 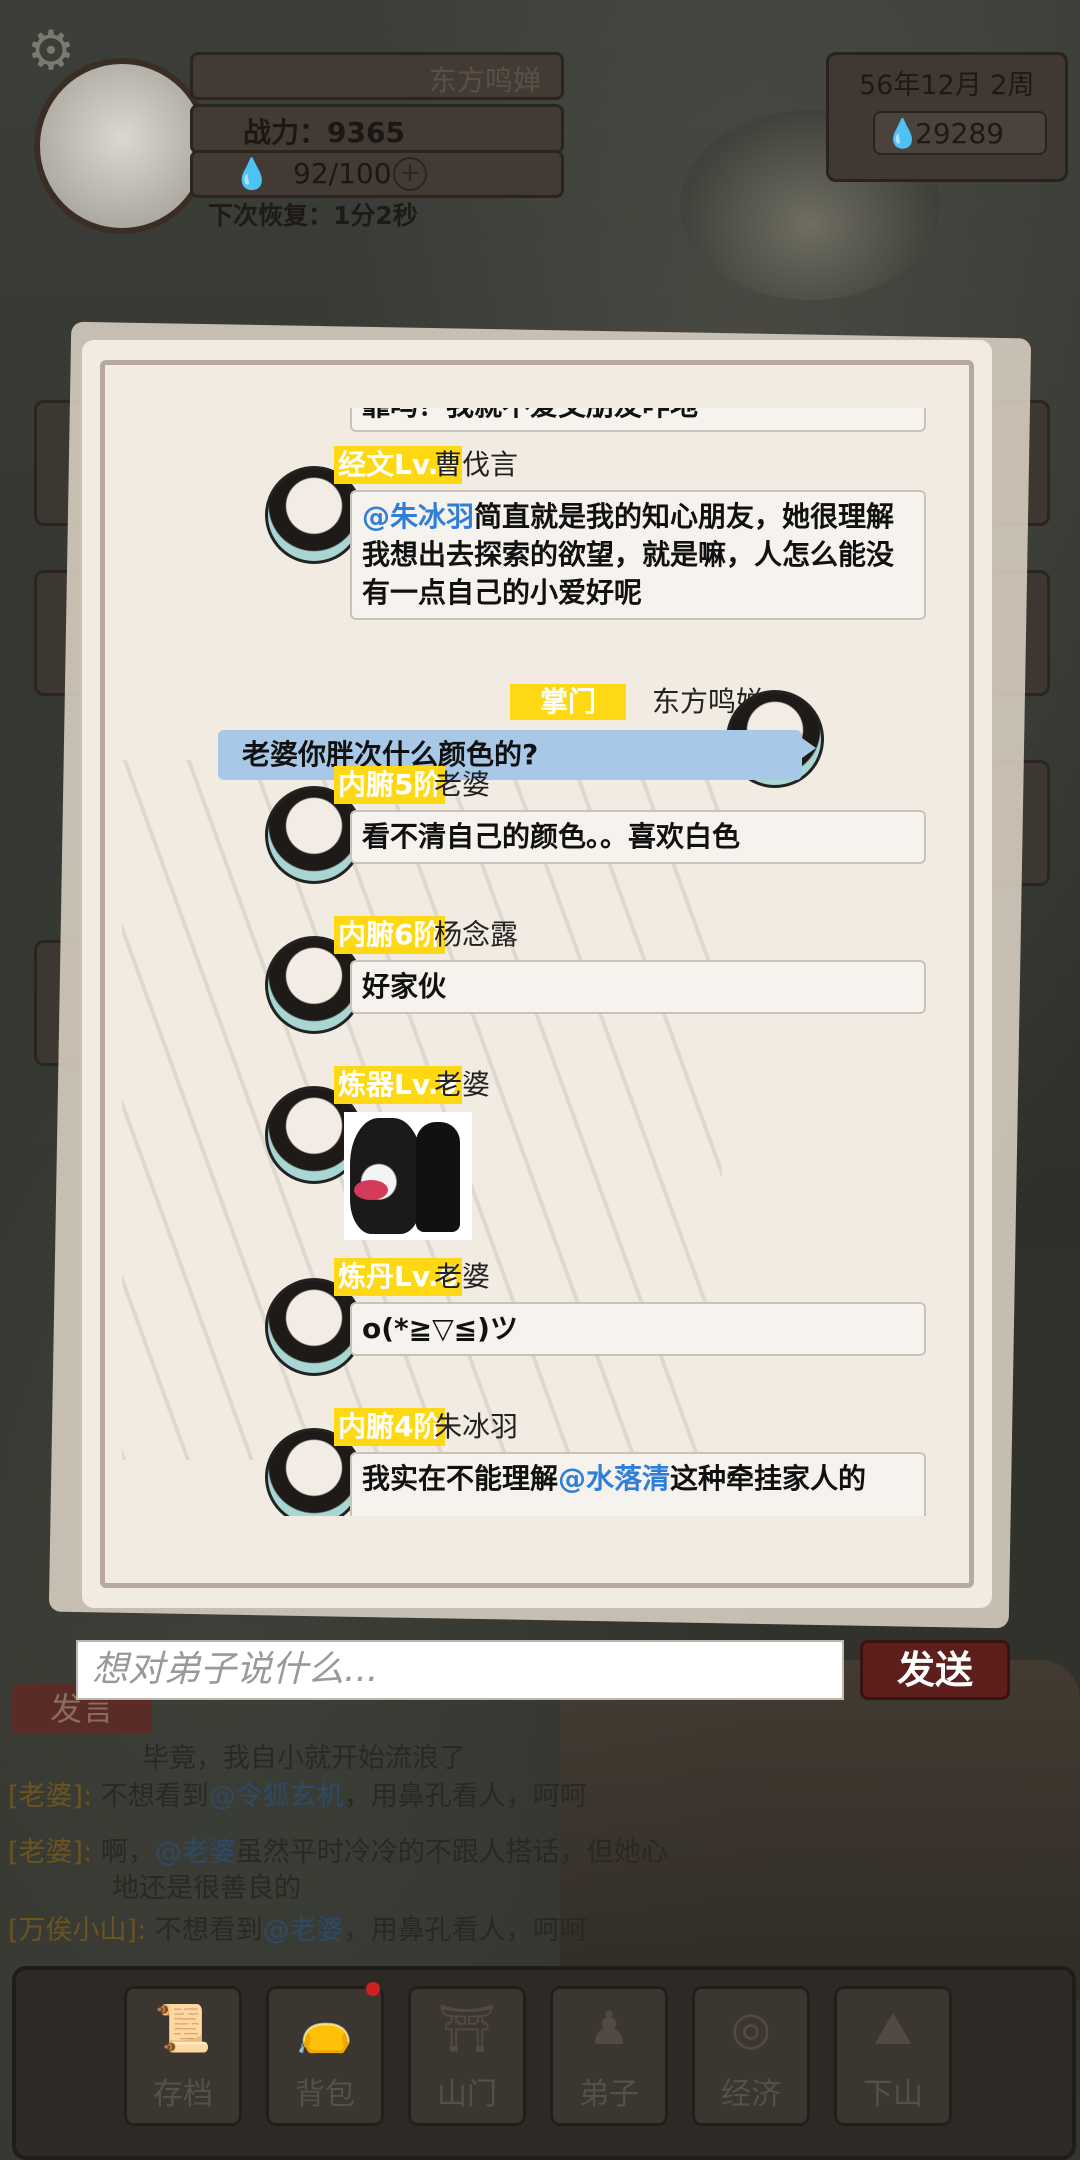 I want to click on mountain-icon: ⛰, so click(x=893, y=2028).